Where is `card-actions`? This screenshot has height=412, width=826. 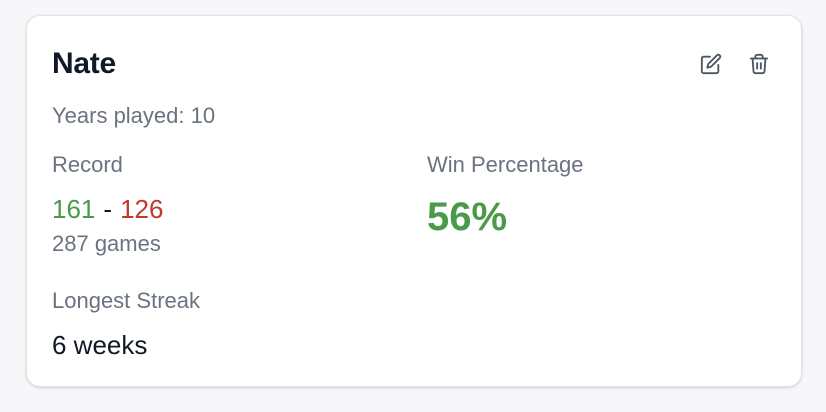
card-actions is located at coordinates (735, 64).